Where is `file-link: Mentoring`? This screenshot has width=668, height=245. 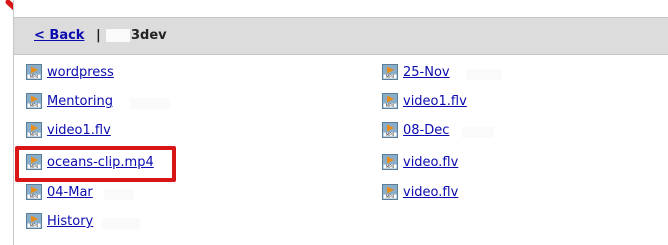
file-link: Mentoring is located at coordinates (80, 101).